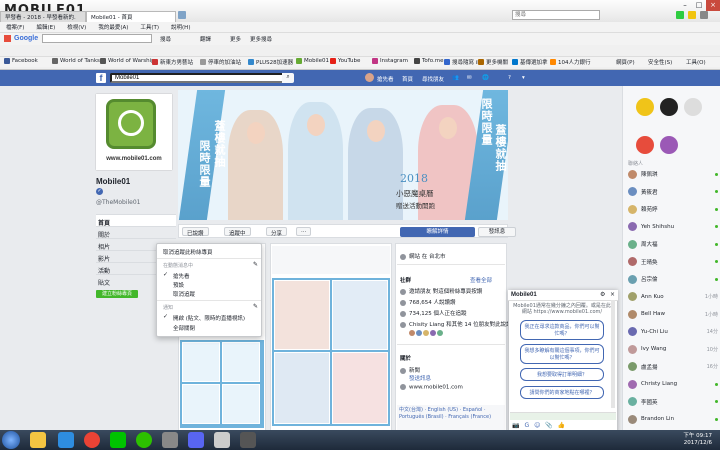 This screenshot has height=450, width=720. I want to click on create-page-button: 建立粉絲專頁, so click(117, 294).